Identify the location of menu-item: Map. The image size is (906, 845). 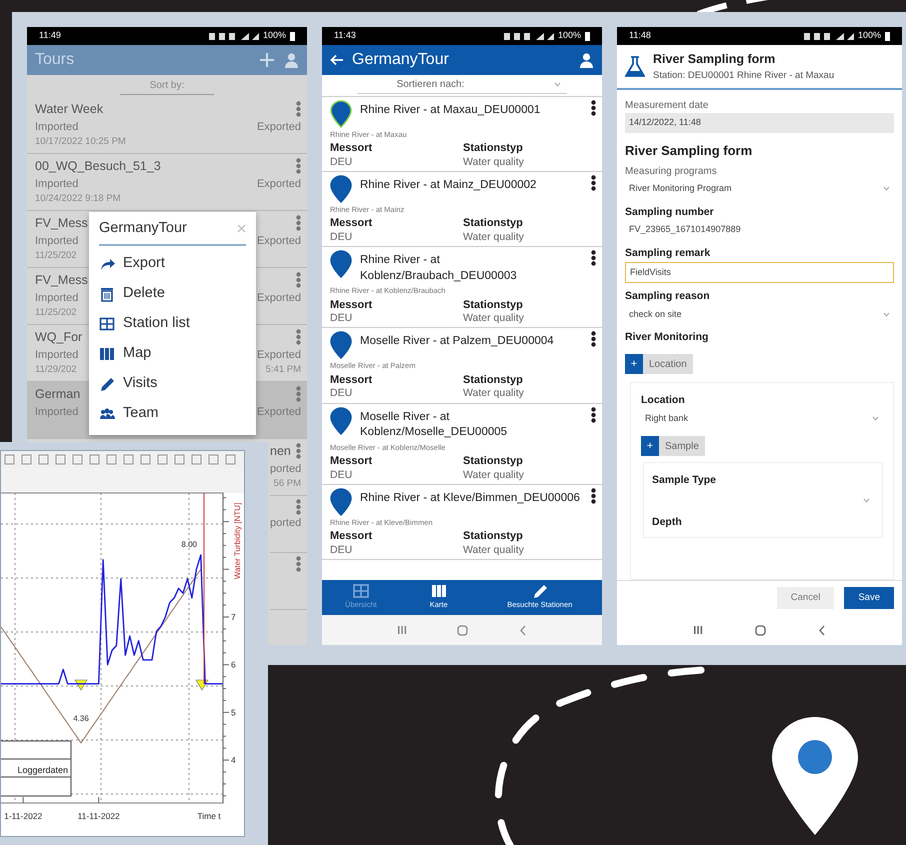
(172, 353).